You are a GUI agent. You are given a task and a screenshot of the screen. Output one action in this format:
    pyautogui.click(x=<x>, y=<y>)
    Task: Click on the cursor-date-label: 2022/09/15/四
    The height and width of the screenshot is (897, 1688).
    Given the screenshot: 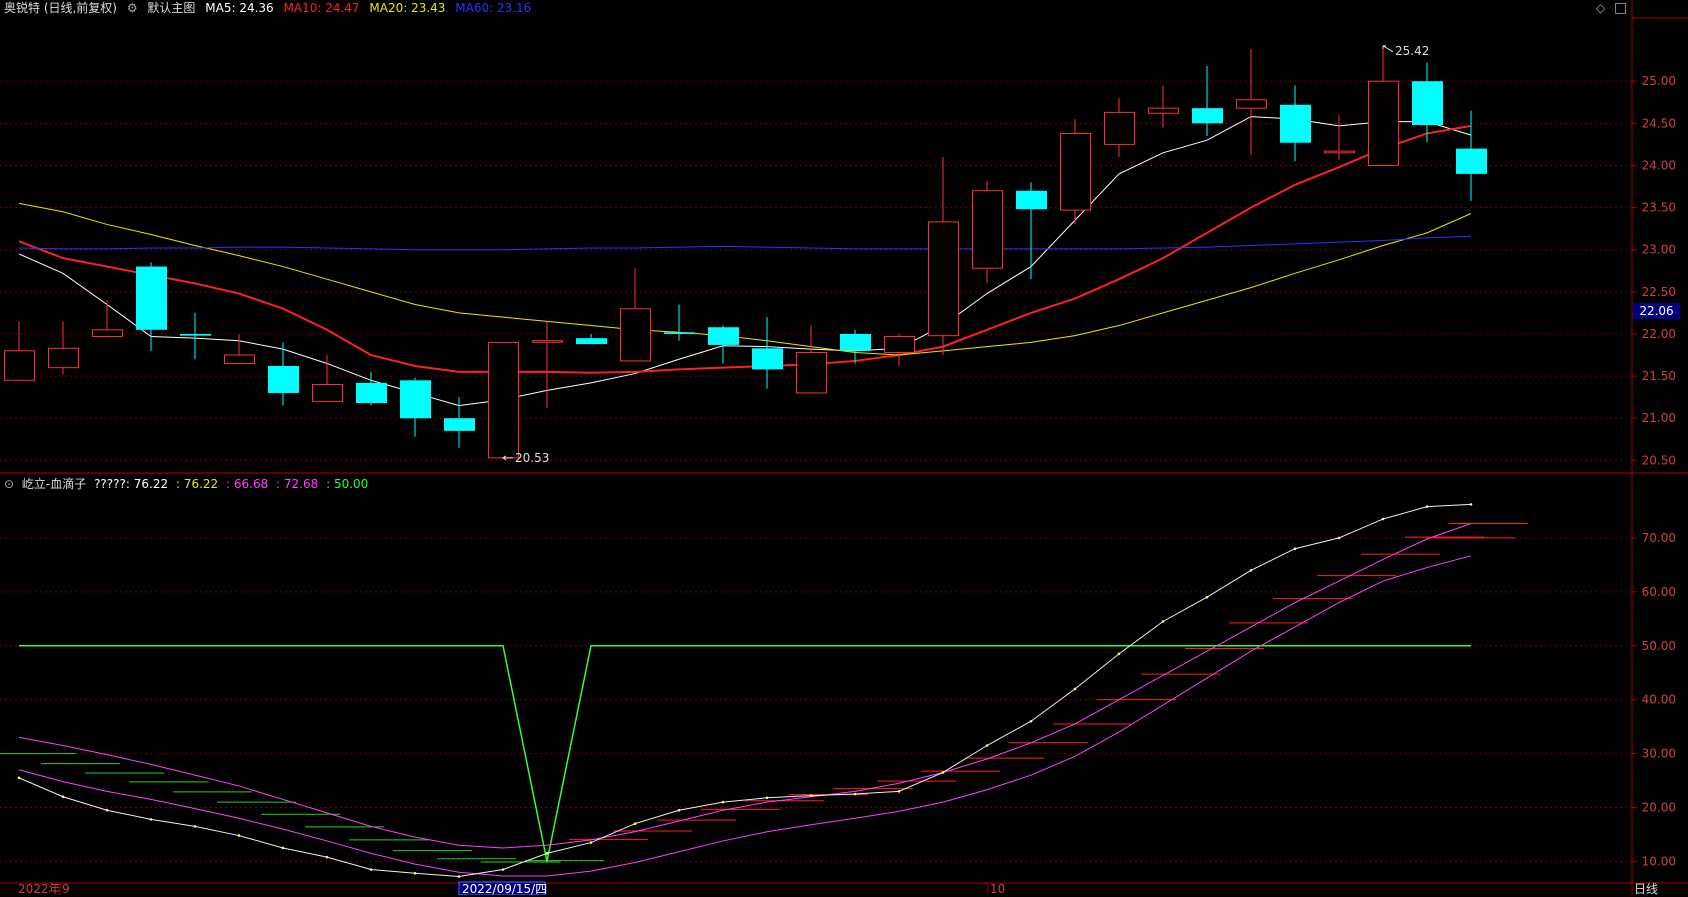 What is the action you would take?
    pyautogui.click(x=504, y=888)
    